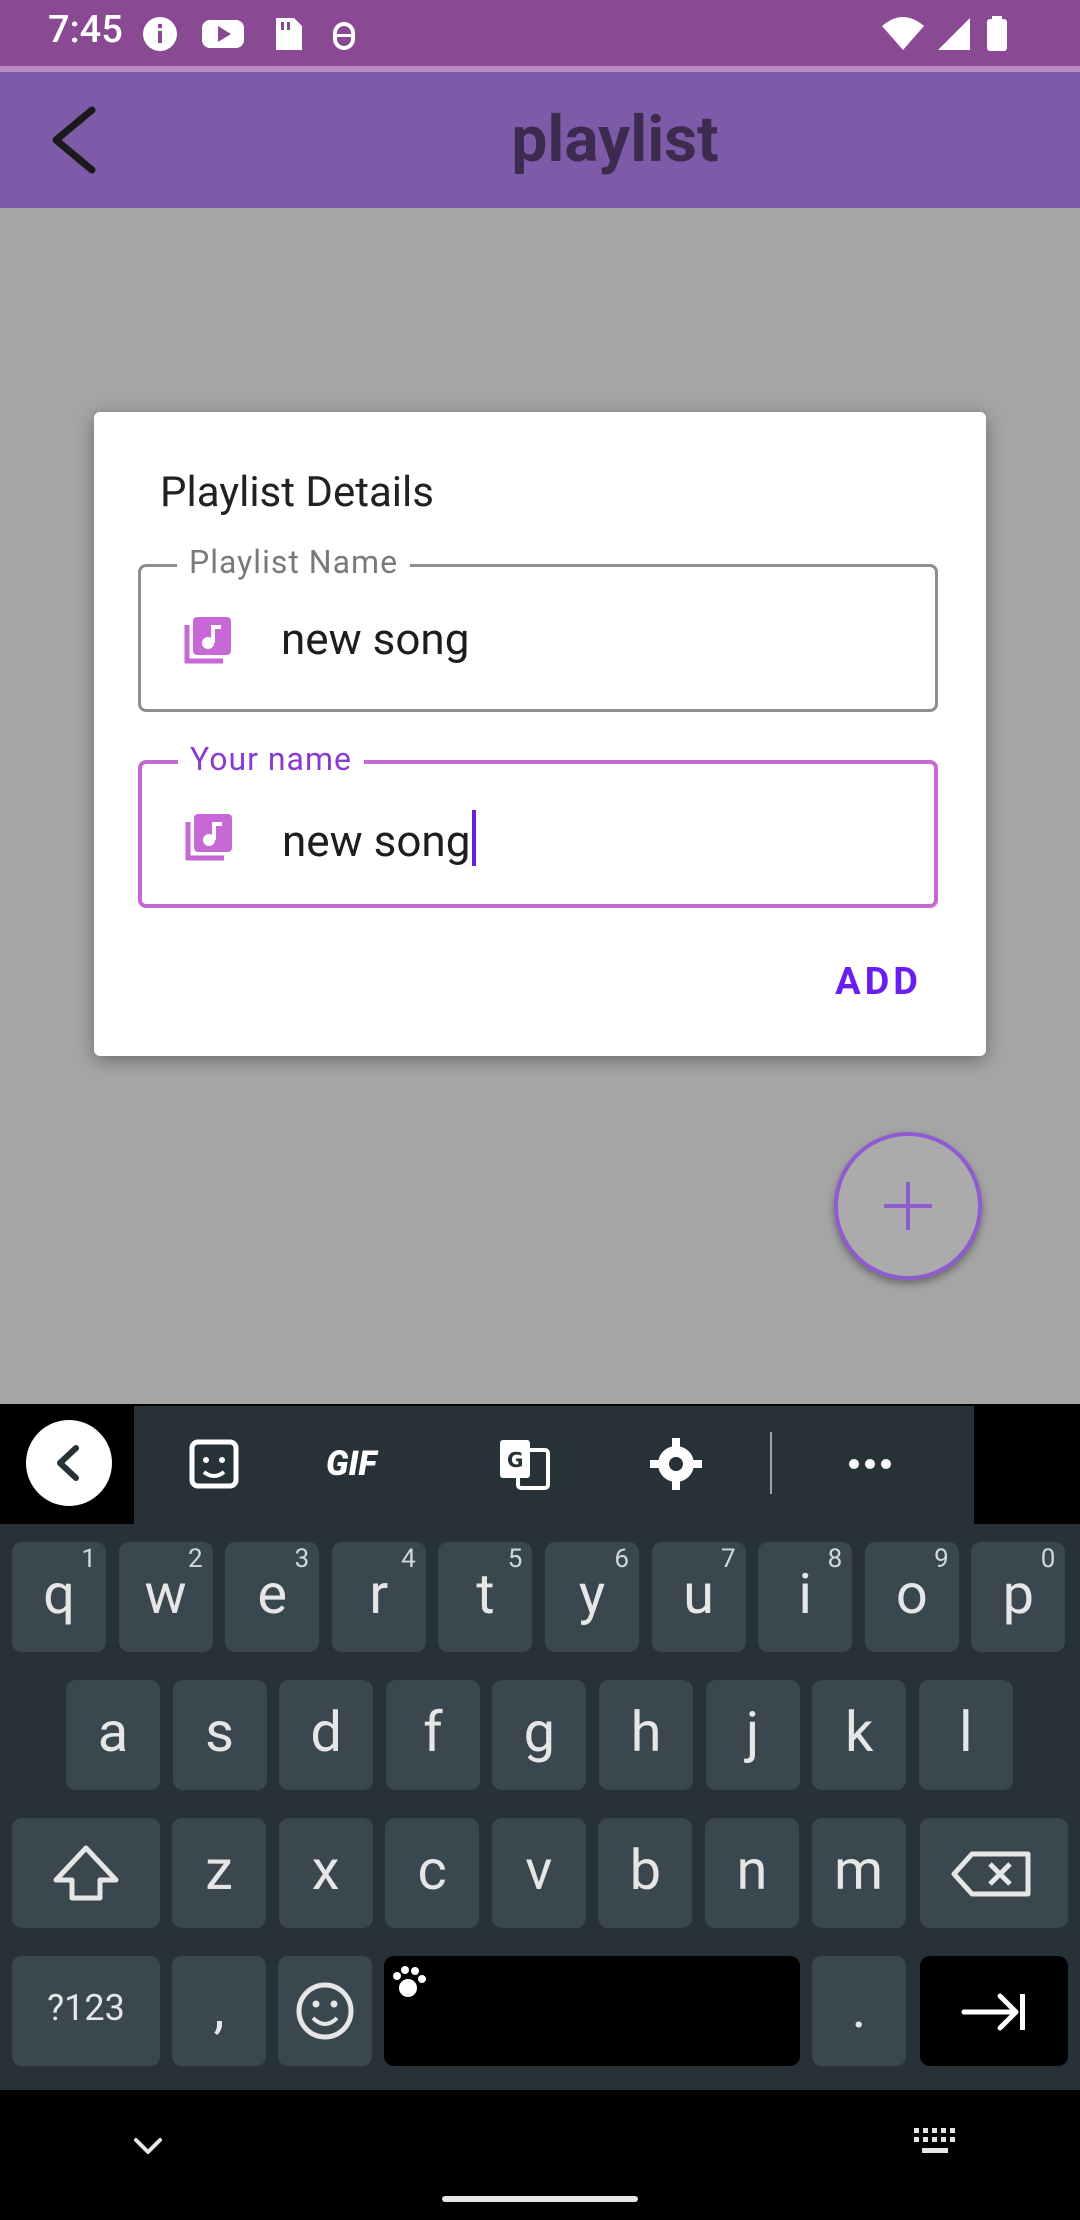 Image resolution: width=1080 pixels, height=2220 pixels. What do you see at coordinates (515, 1460) in the screenshot?
I see `svg-text: G` at bounding box center [515, 1460].